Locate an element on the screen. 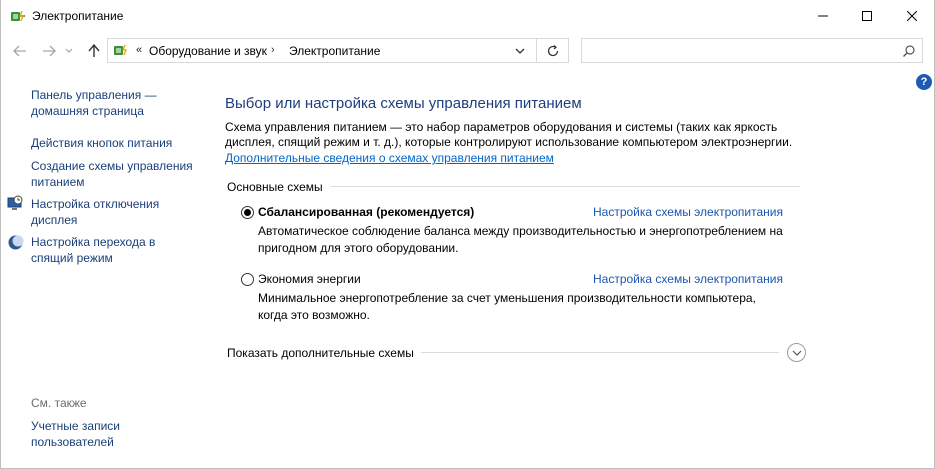 The width and height of the screenshot is (935, 469). recent-locations-button is located at coordinates (69, 51).